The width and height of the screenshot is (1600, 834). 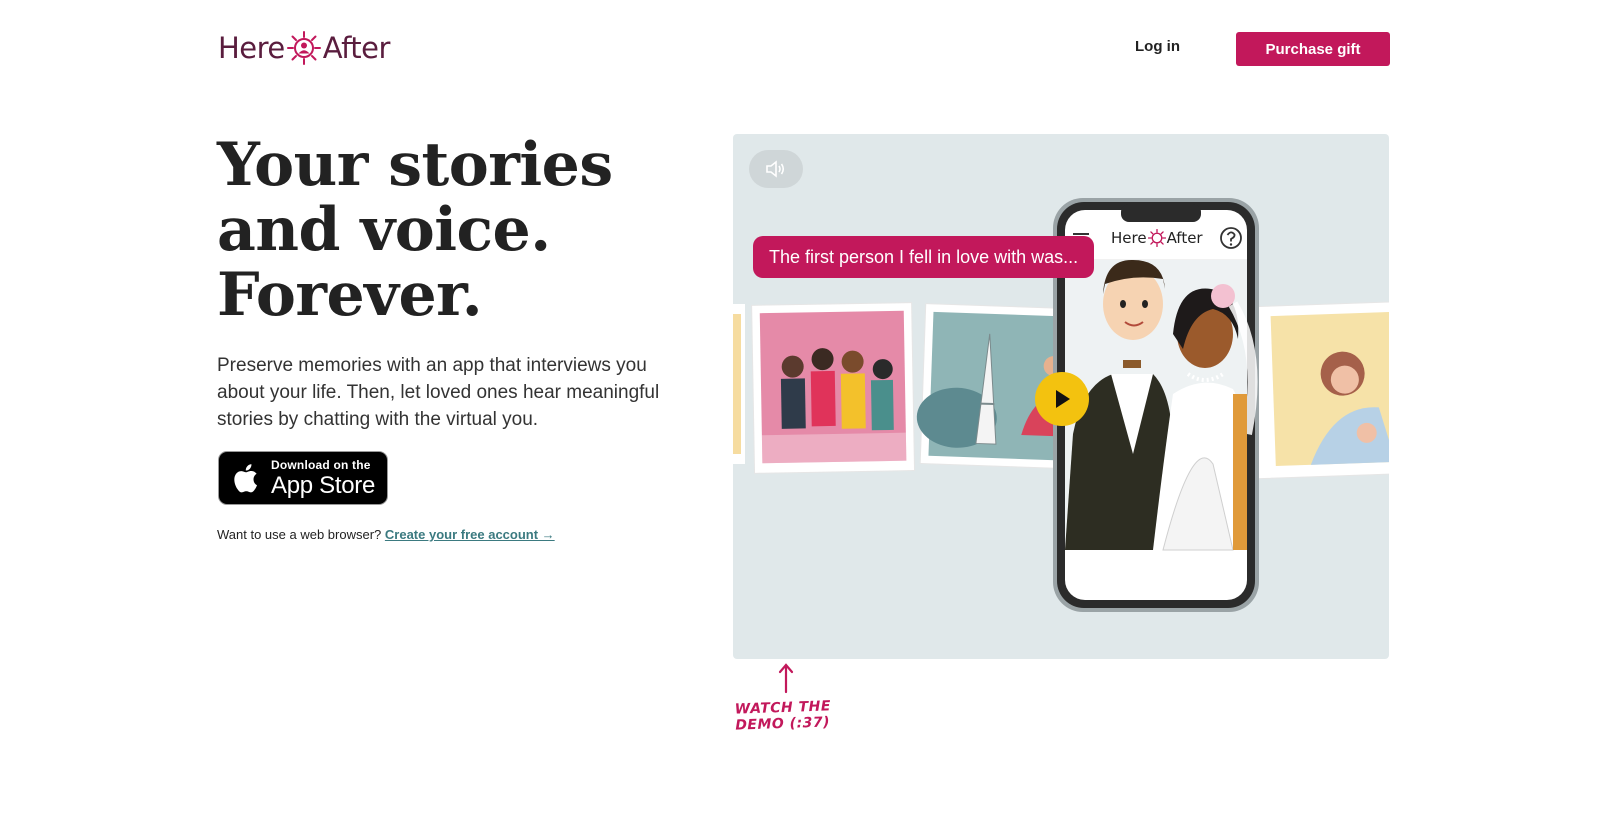 I want to click on watch-demo-note: WATCH THE DEMO (:37), so click(x=782, y=715).